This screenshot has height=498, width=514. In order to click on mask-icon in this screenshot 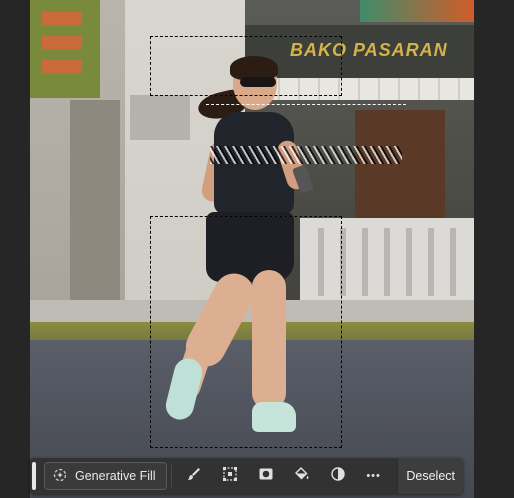, I will do `click(266, 476)`.